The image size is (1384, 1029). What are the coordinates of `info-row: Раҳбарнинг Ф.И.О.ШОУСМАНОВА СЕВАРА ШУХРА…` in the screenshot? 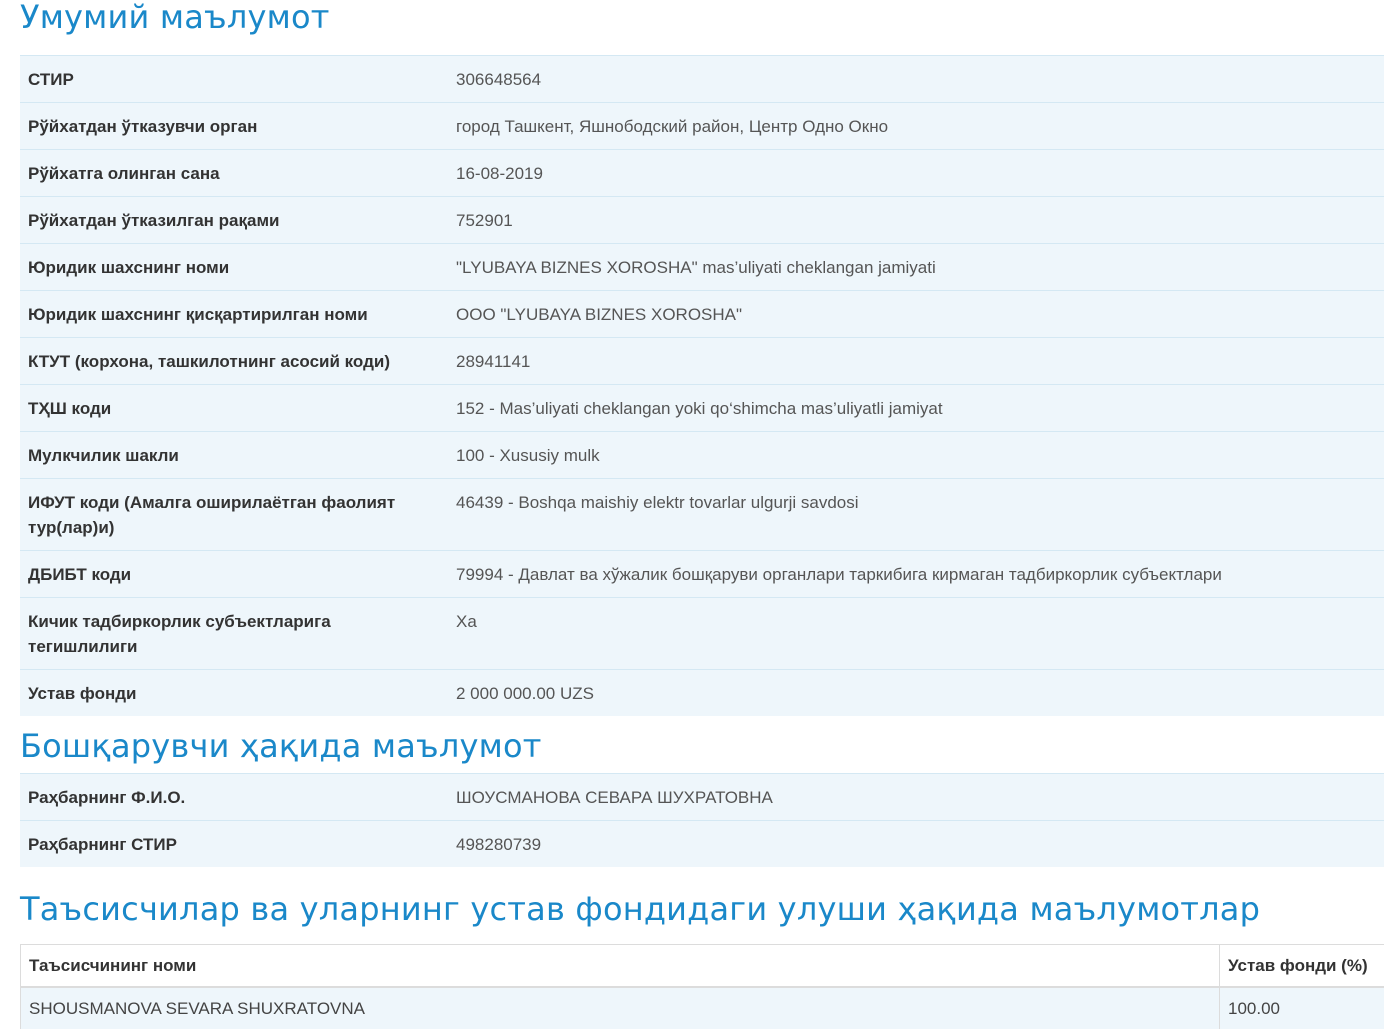 It's located at (702, 797).